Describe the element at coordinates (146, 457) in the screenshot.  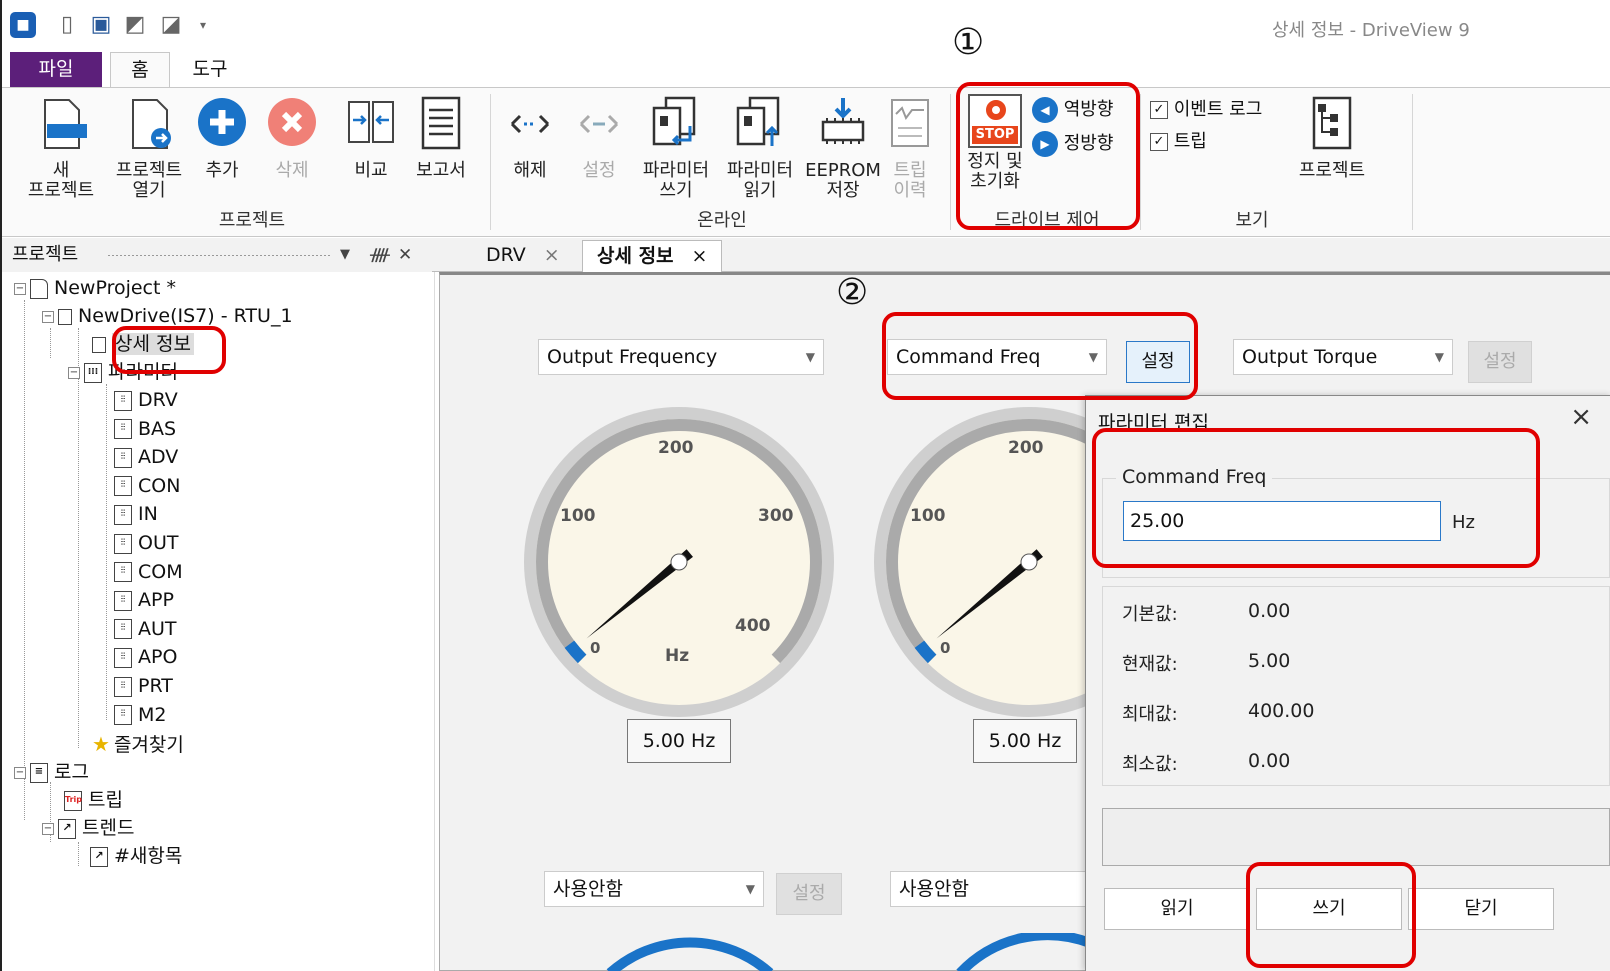
I see `tree-item-group-adv: ⫶⫶ ADV` at that location.